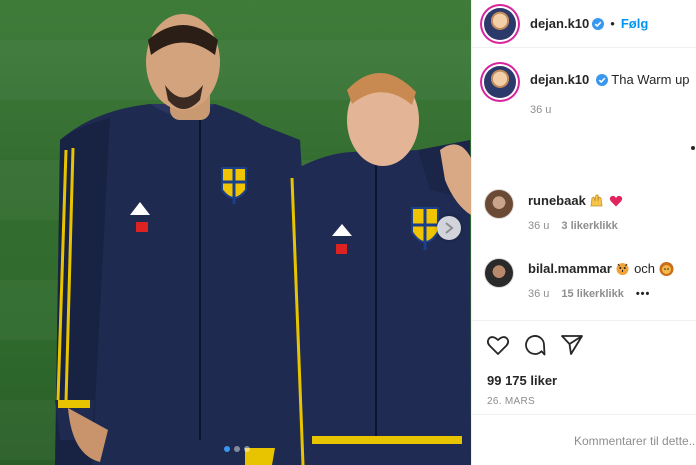 The width and height of the screenshot is (696, 465). Describe the element at coordinates (589, 226) in the screenshot. I see `comment-like-count: 3 likerklikk` at that location.